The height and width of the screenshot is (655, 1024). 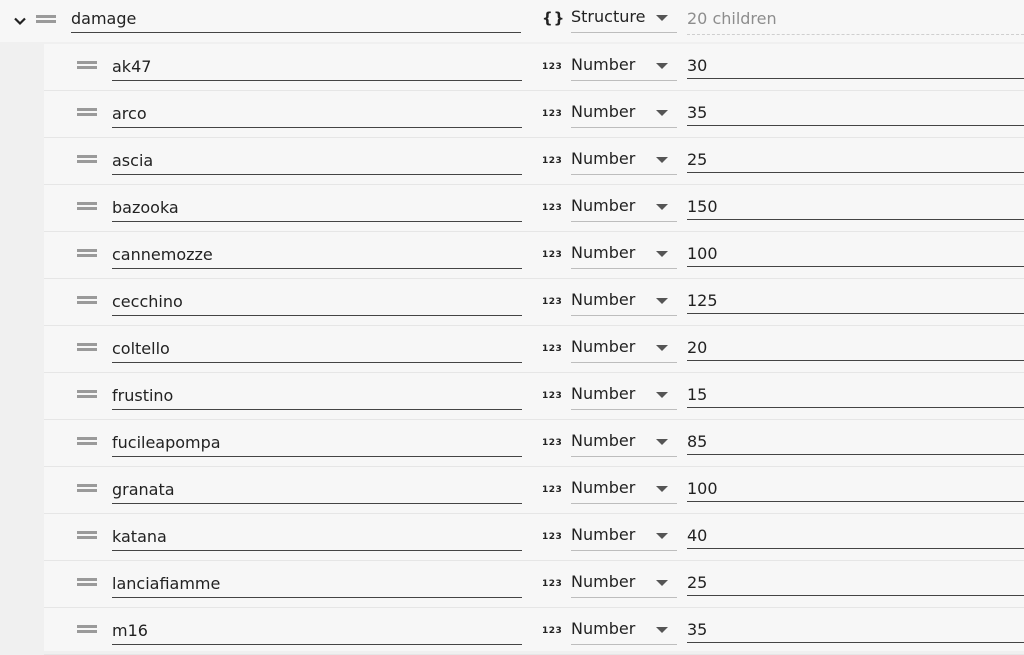 I want to click on child-row: bazooka 123 Number 150, so click(x=534, y=208).